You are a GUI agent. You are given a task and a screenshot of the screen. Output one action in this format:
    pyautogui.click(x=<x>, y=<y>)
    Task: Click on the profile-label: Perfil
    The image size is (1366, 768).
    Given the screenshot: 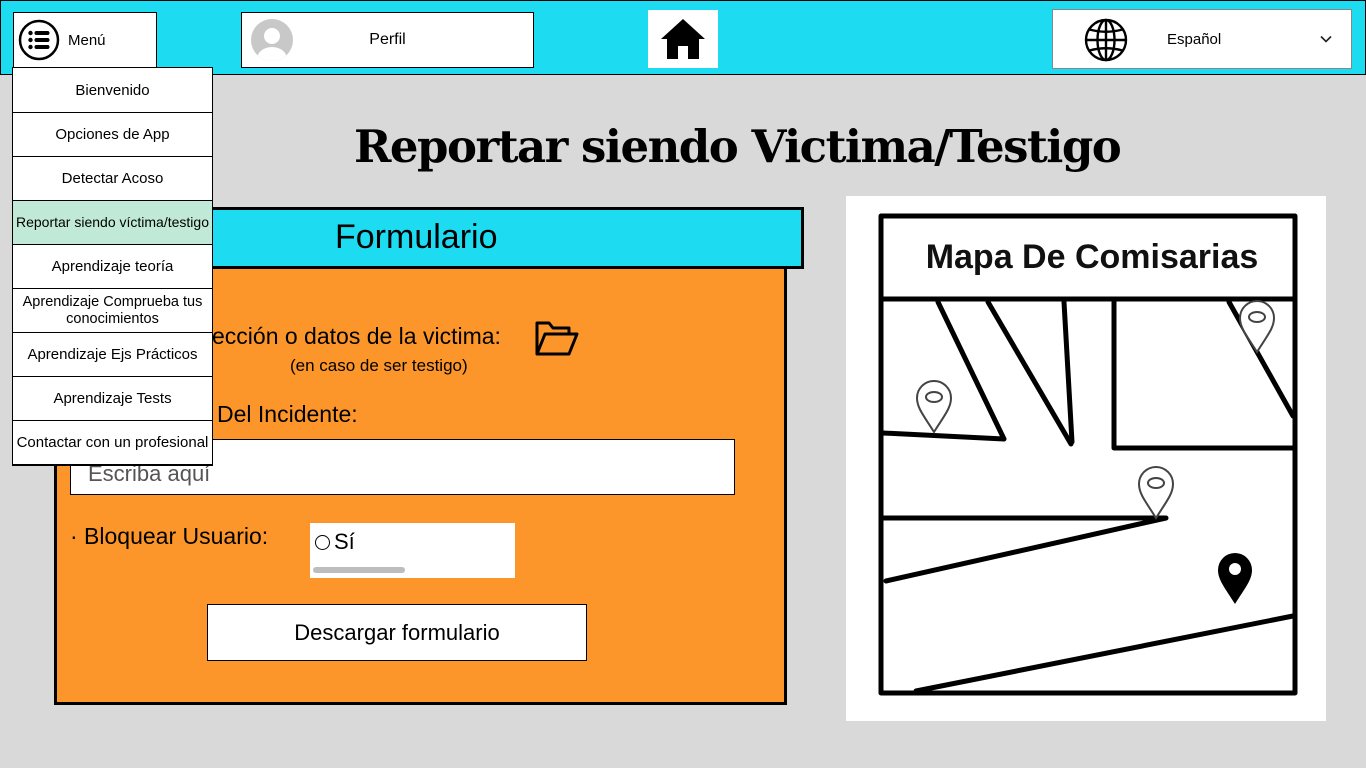 What is the action you would take?
    pyautogui.click(x=387, y=39)
    